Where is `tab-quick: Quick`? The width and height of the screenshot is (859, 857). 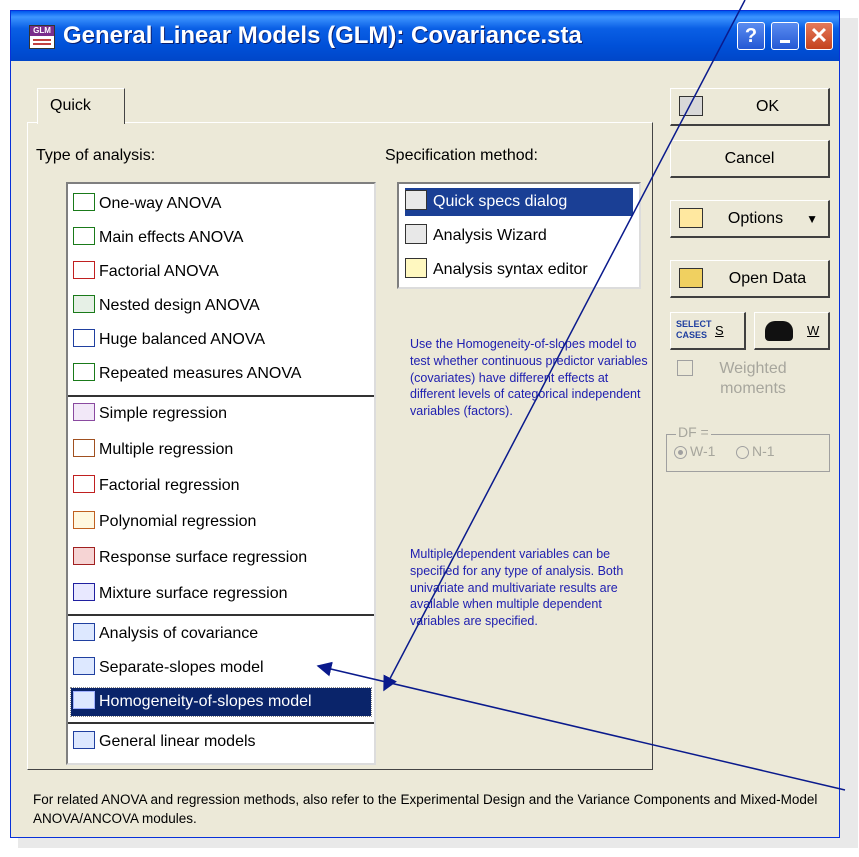 tab-quick: Quick is located at coordinates (81, 106).